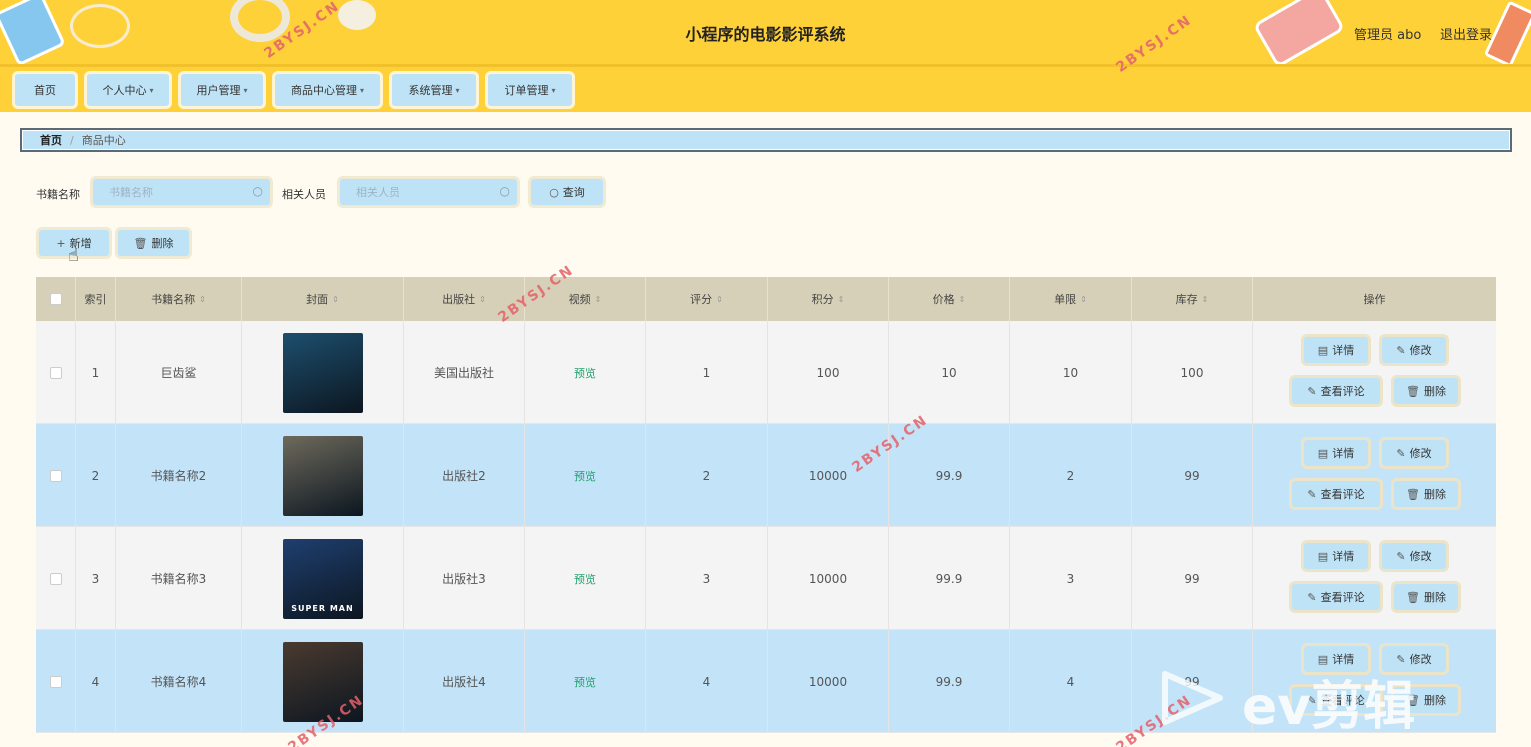 The height and width of the screenshot is (747, 1531). I want to click on logout-link: 退出登录, so click(1466, 33).